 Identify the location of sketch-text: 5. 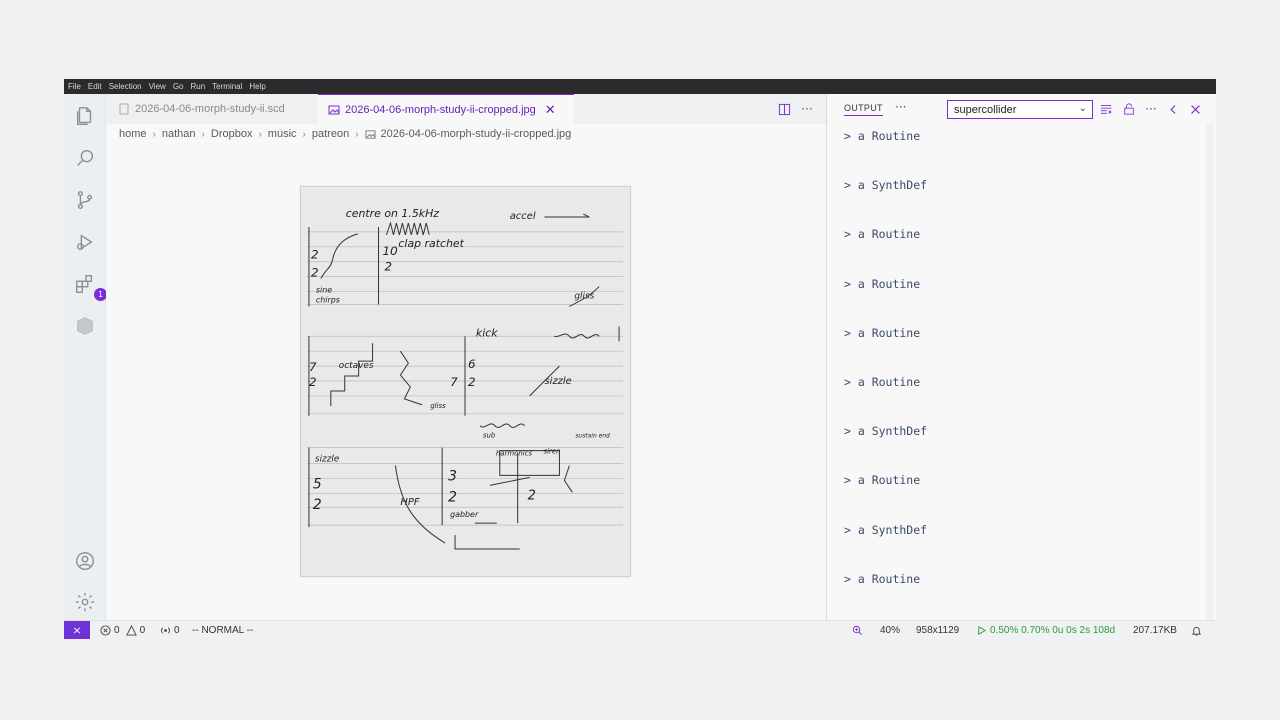
(317, 484).